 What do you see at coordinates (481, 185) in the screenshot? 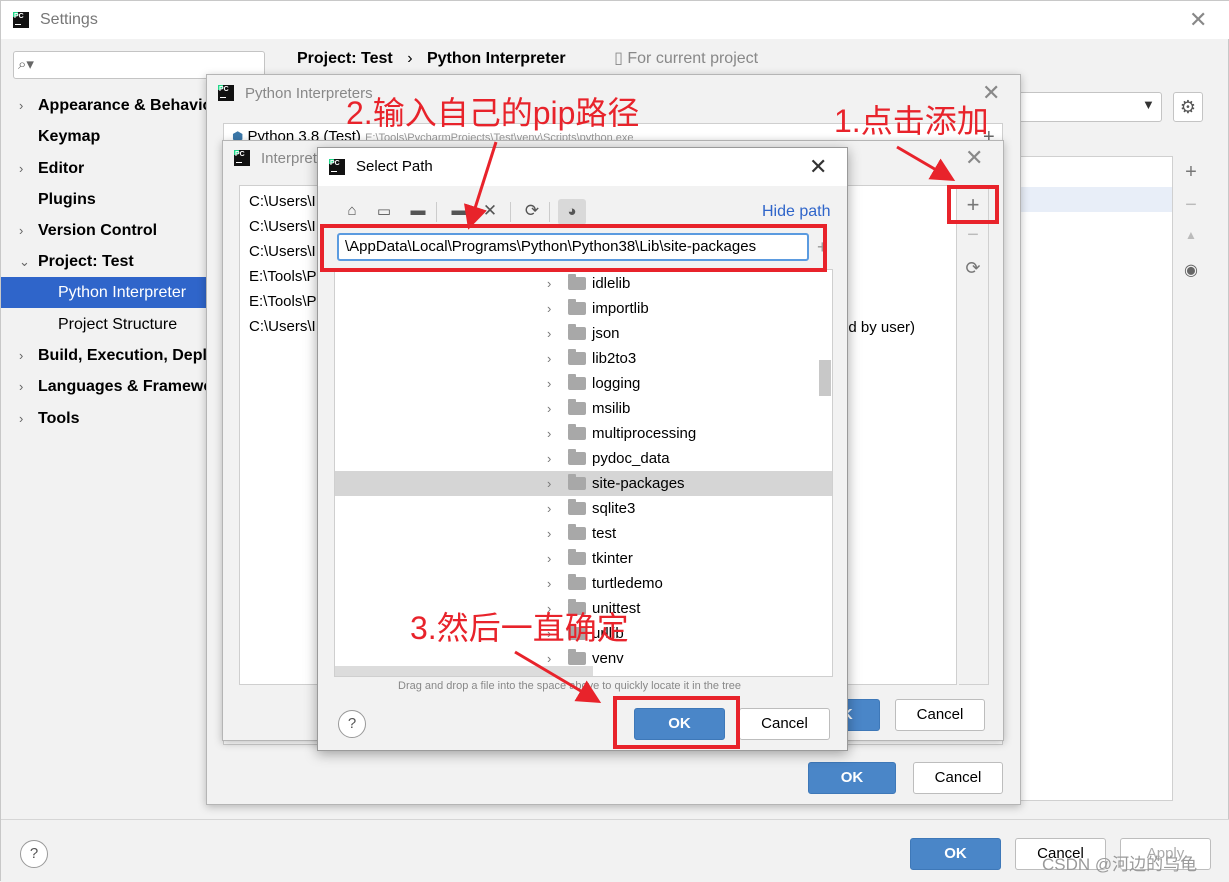
I see `arrow-step2` at bounding box center [481, 185].